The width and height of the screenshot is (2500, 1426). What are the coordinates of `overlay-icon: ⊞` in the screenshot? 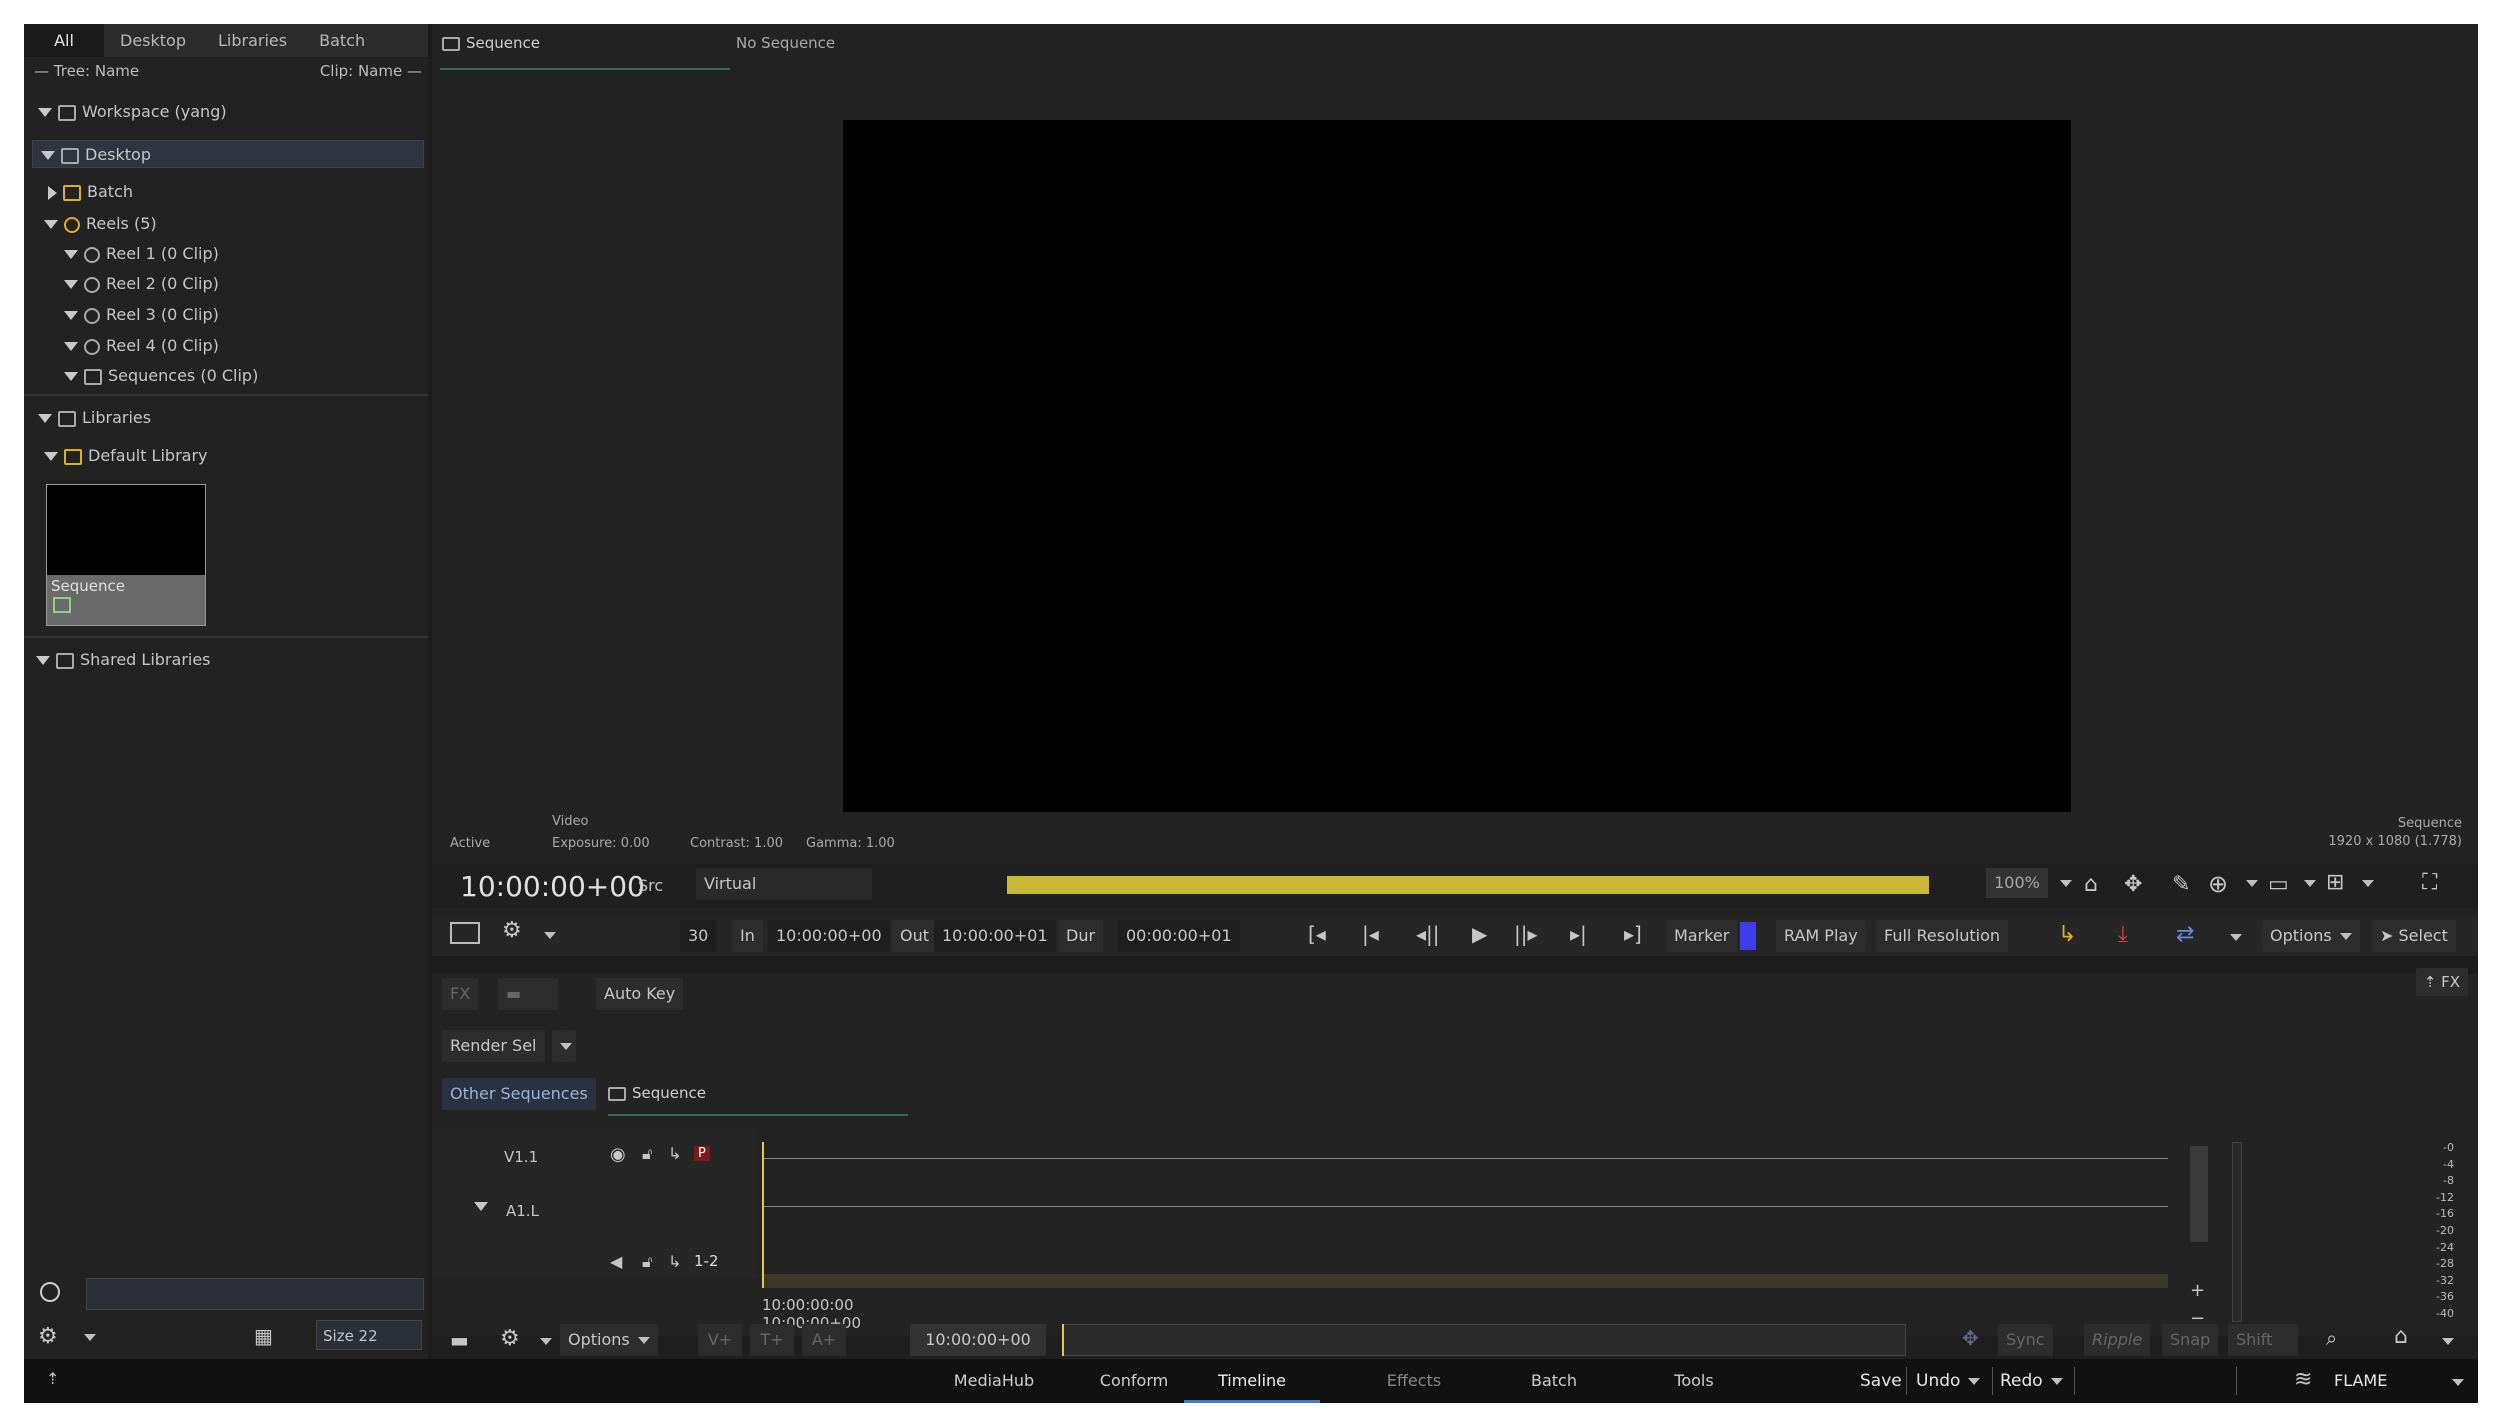 It's located at (2335, 882).